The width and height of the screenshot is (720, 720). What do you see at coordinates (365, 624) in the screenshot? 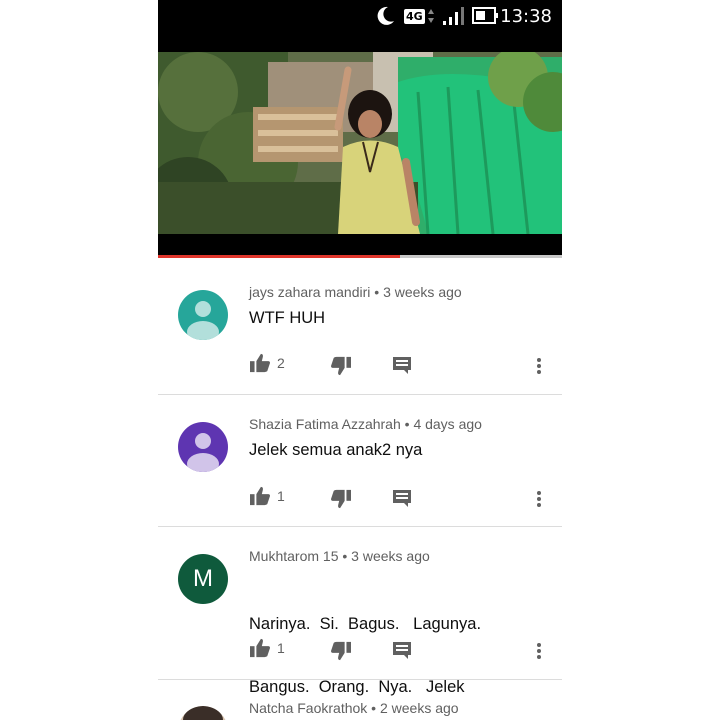
I see `comment-text-line: Narinya. Si. Bagus. Lagunya.` at bounding box center [365, 624].